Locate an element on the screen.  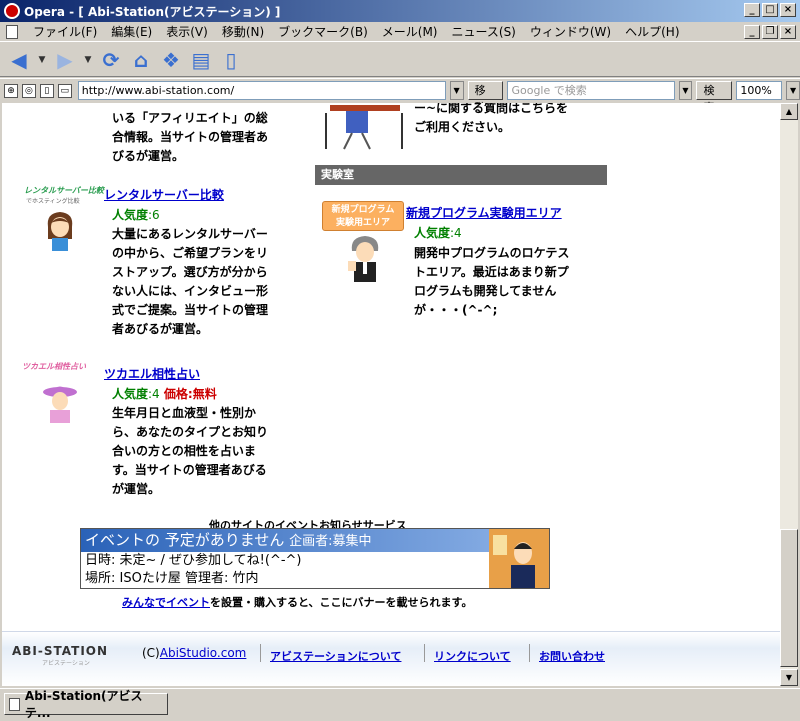
text-line: 大量にあるレンタルサーバー is located at coordinates (190, 234).